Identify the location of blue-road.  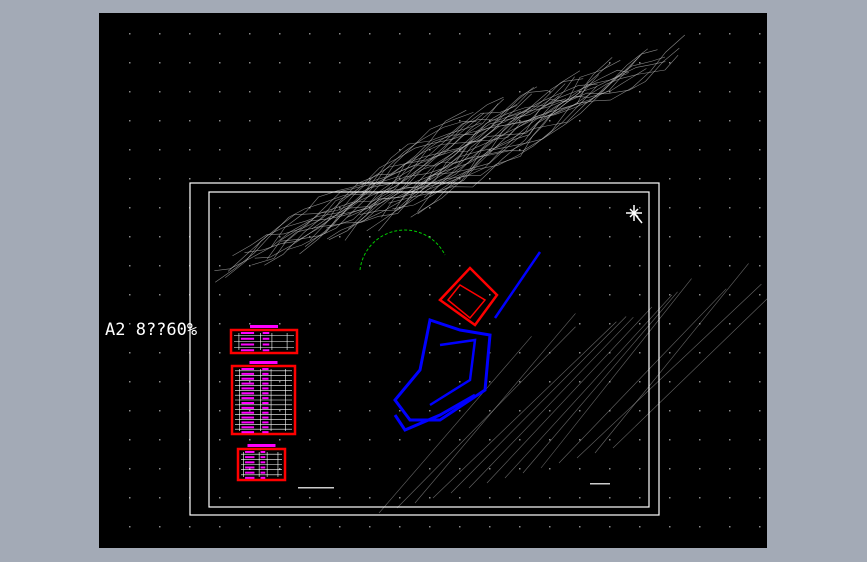
(517, 285).